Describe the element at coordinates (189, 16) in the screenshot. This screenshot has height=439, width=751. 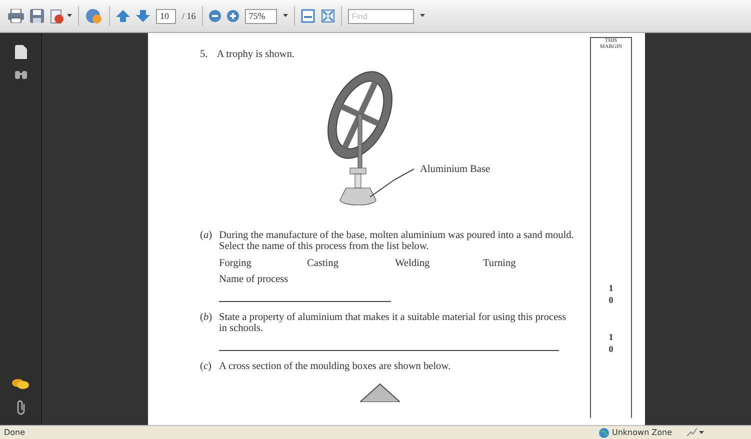
I see `page-total: / 16` at that location.